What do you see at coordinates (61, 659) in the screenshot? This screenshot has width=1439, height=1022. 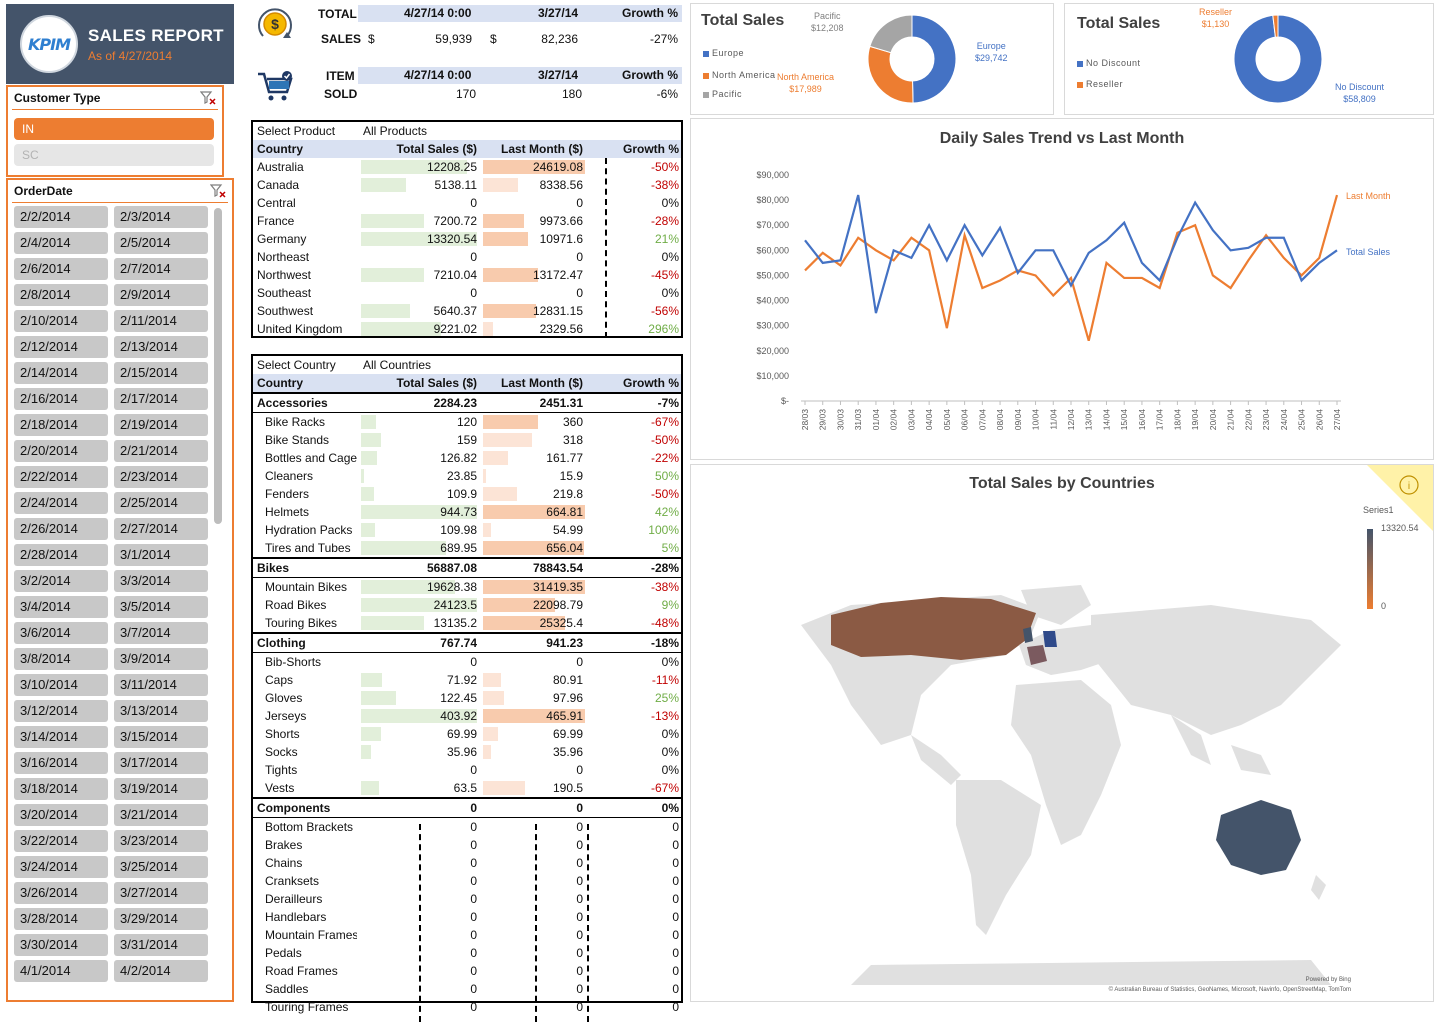 I see `order-date-item: 3/8/2014` at bounding box center [61, 659].